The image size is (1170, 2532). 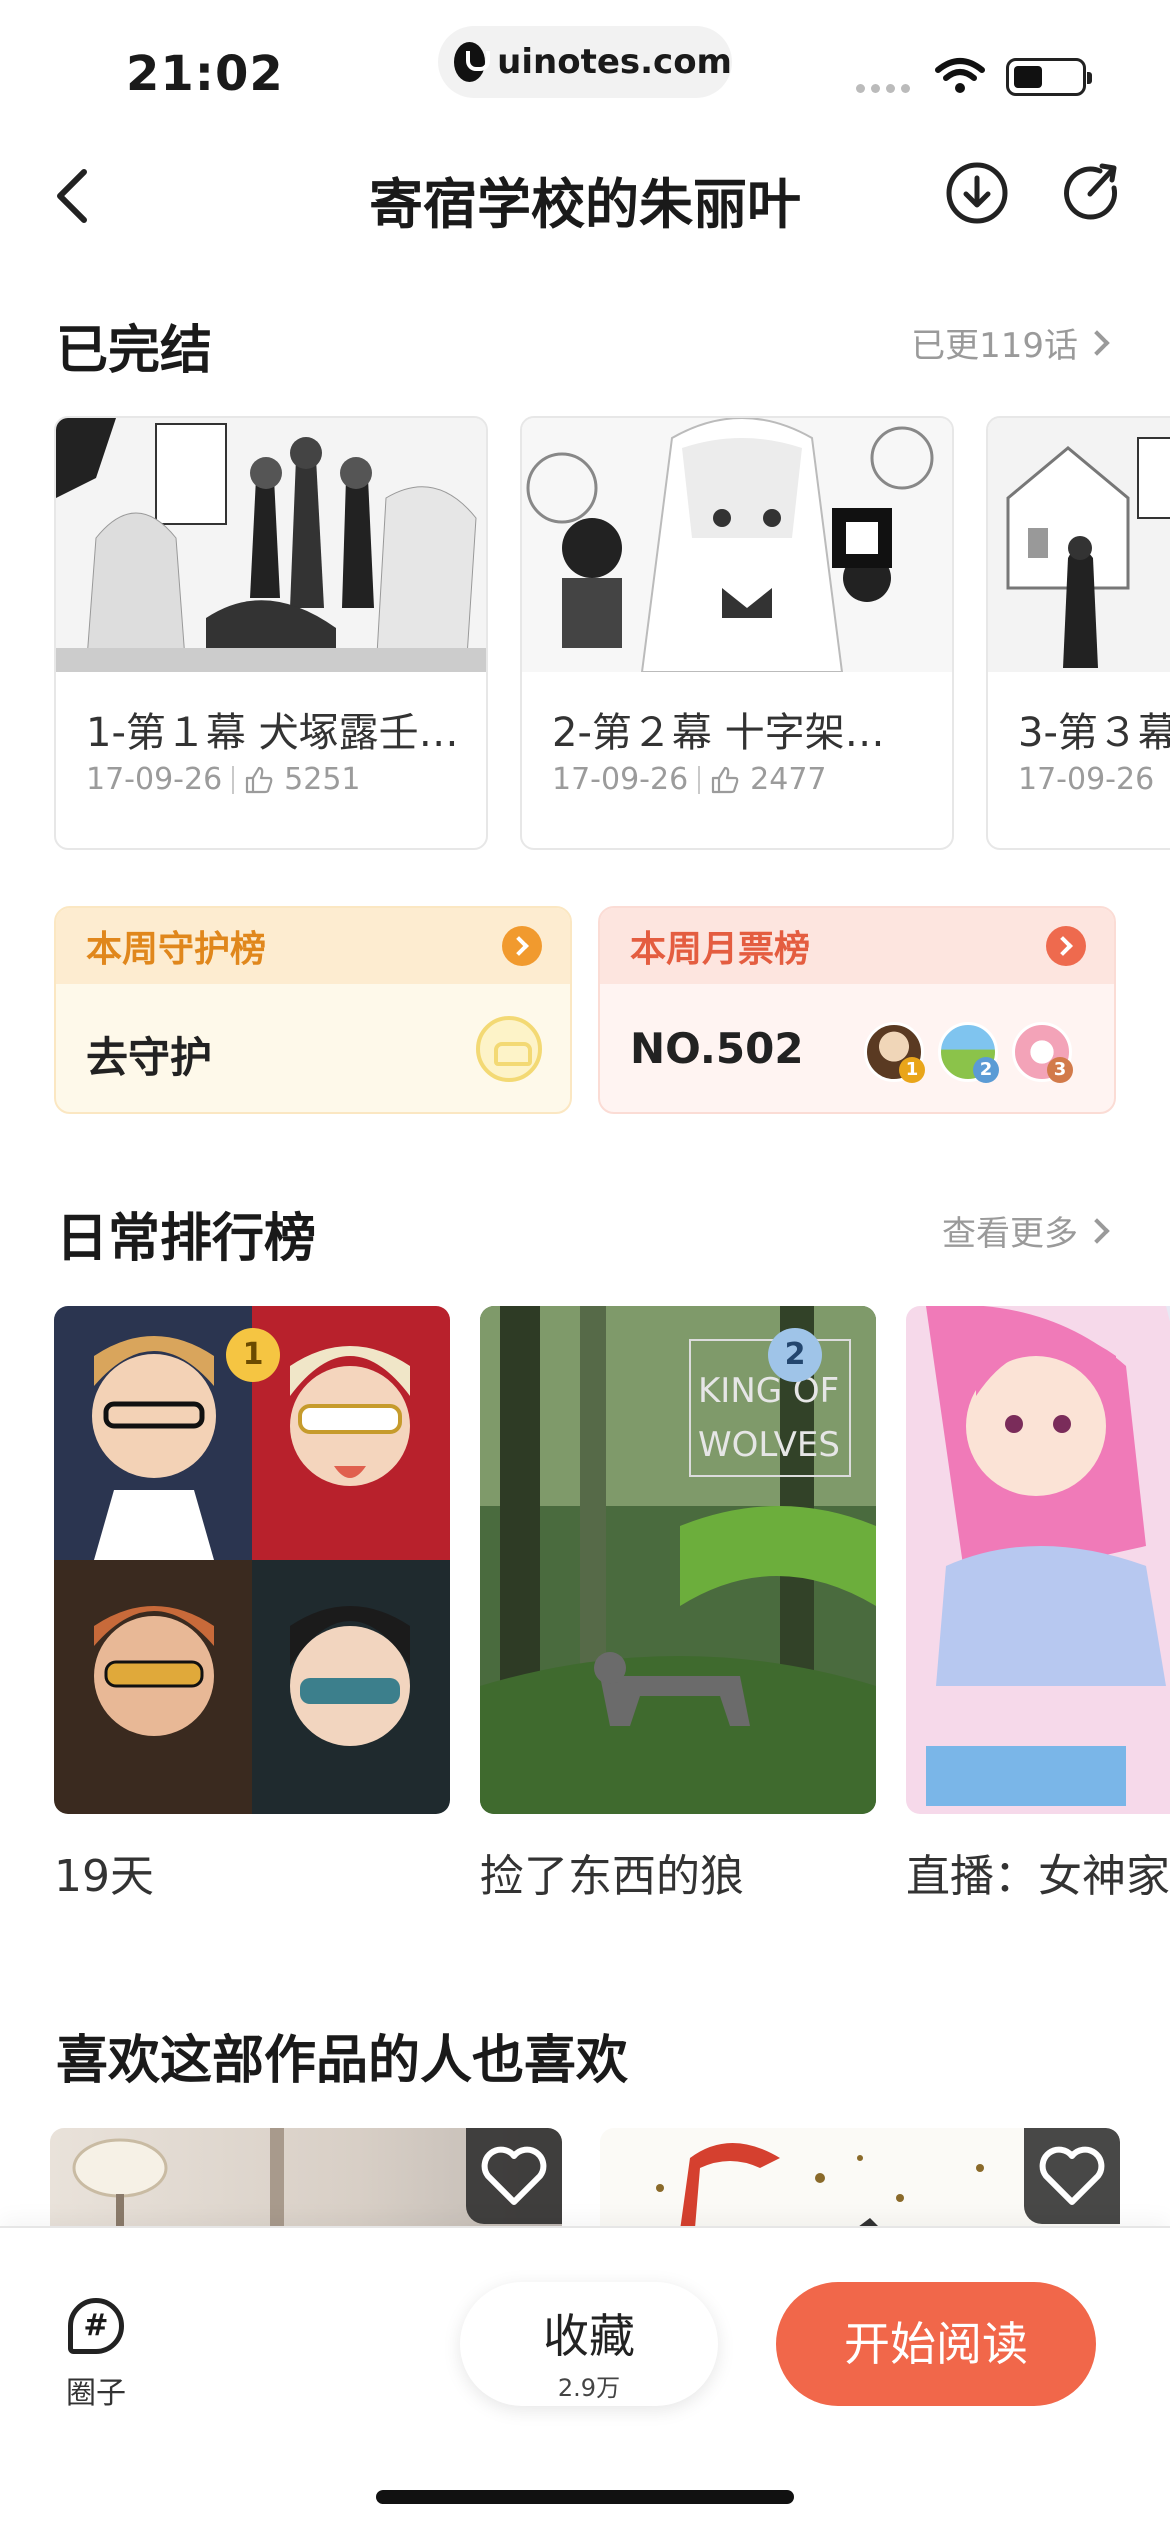 What do you see at coordinates (768, 1391) in the screenshot?
I see `cover-title-line1: KING OF` at bounding box center [768, 1391].